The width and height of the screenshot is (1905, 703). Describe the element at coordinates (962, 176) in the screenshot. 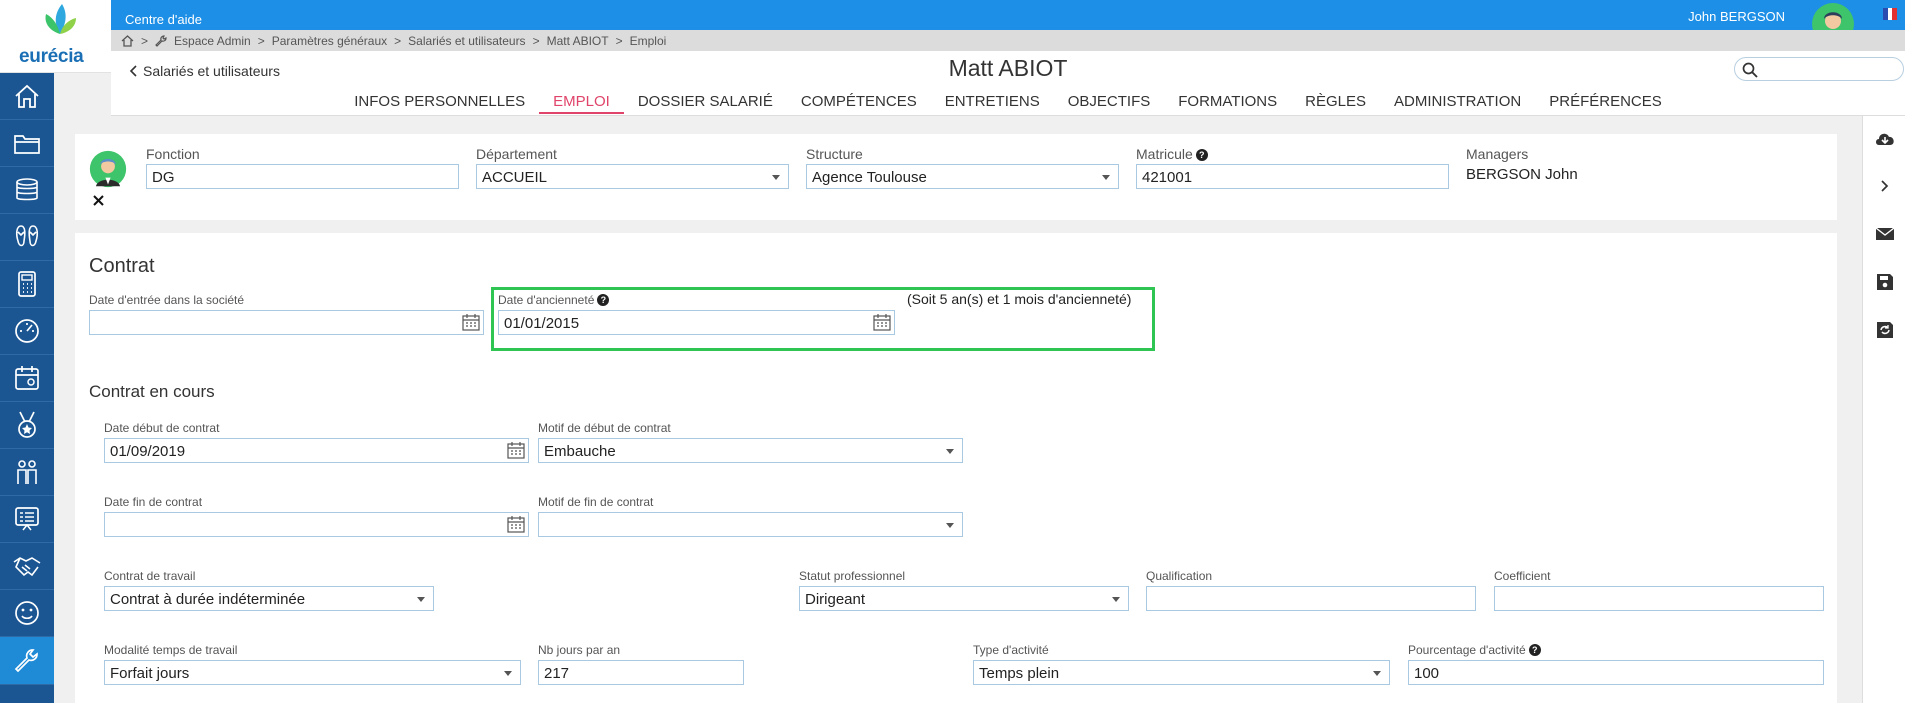

I see `structure-select: Agence Toulouse` at that location.